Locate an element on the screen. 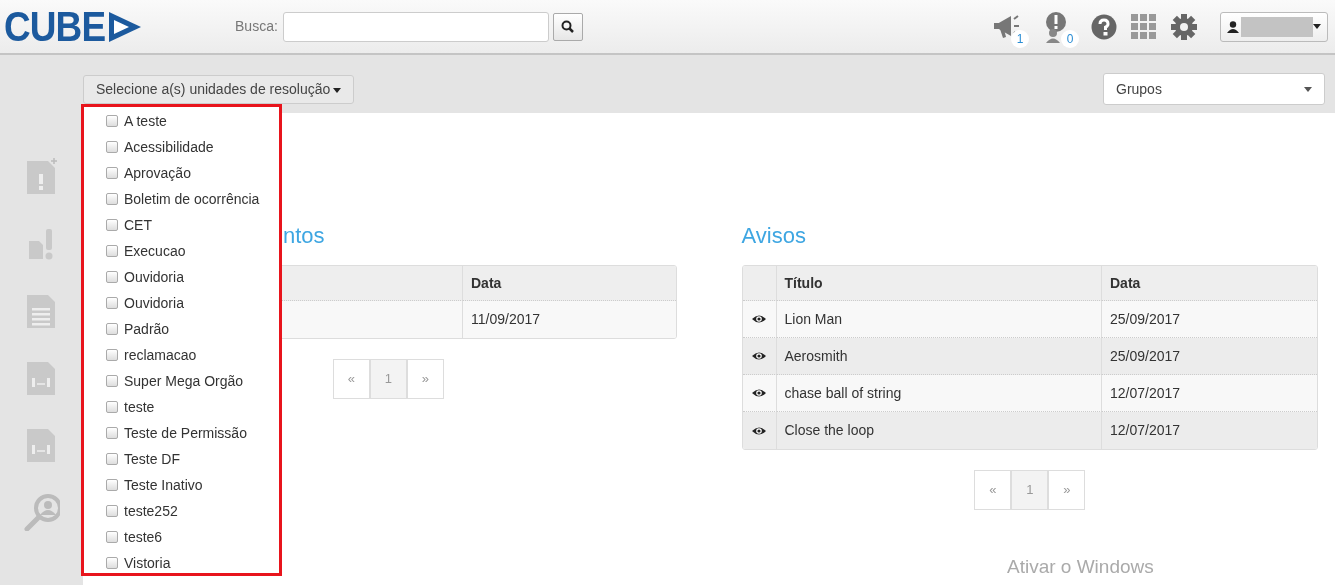 The image size is (1335, 585). section-title: ntos is located at coordinates (304, 236).